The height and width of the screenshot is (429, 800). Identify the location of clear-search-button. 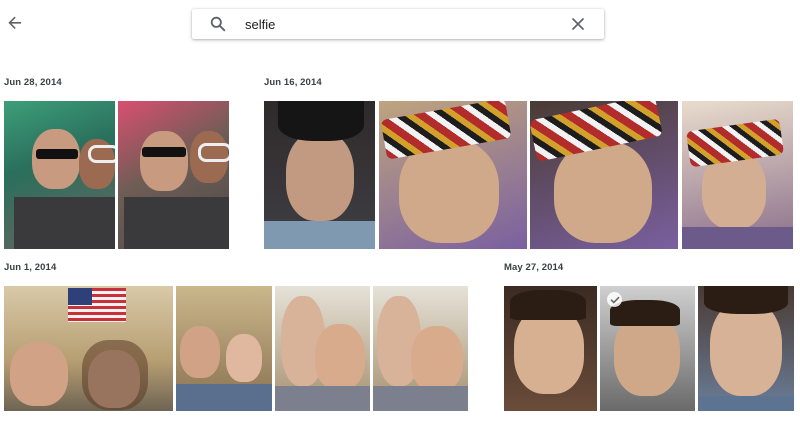
(578, 24).